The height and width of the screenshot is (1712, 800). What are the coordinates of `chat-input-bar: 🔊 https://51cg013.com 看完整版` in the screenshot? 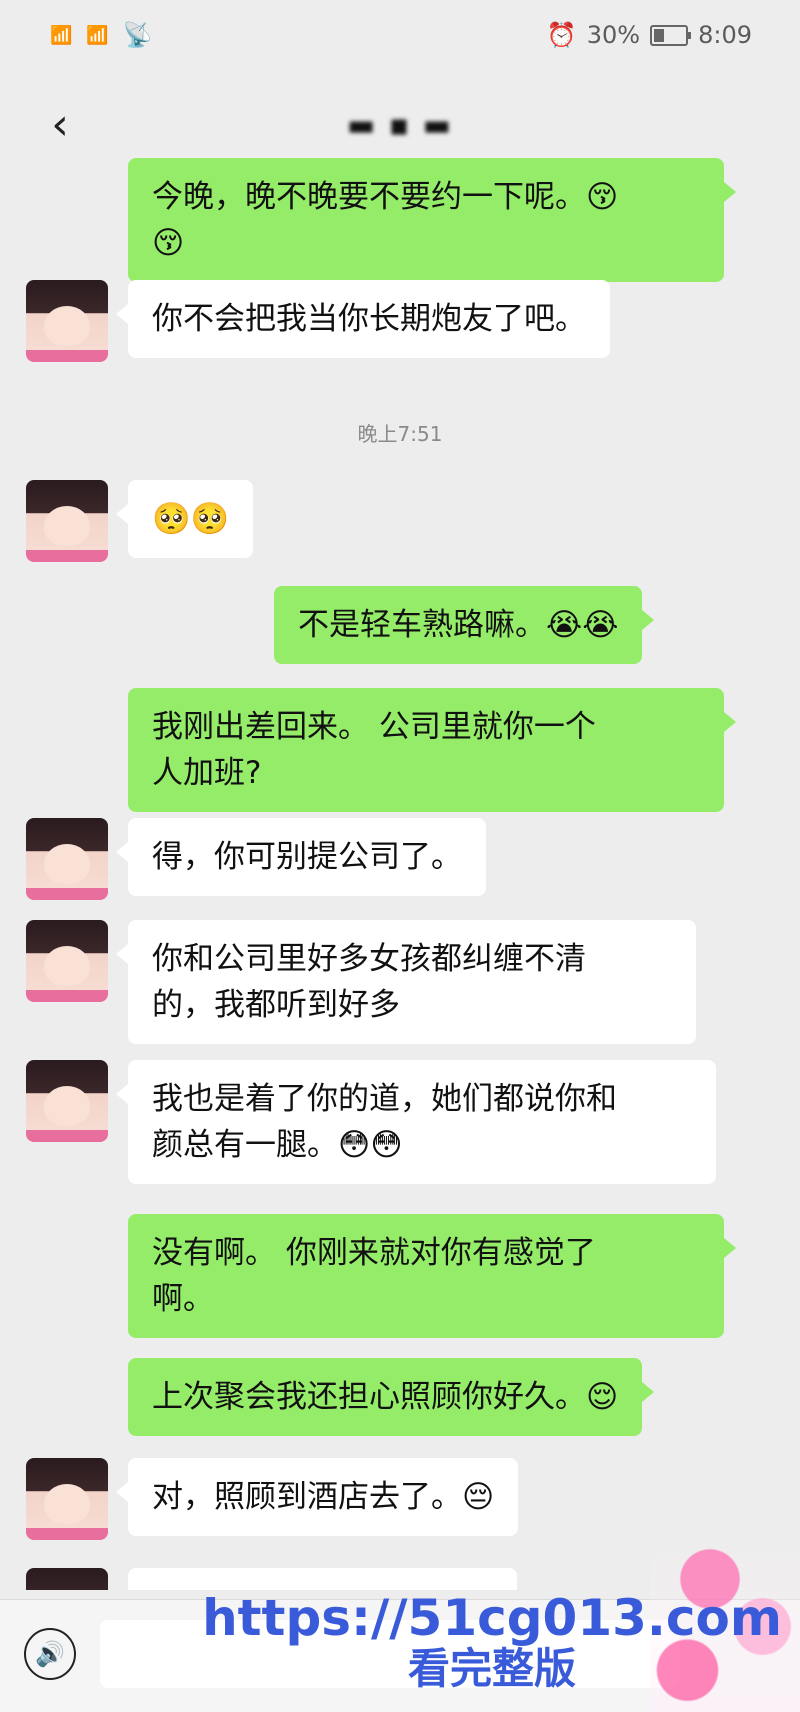 It's located at (400, 1617).